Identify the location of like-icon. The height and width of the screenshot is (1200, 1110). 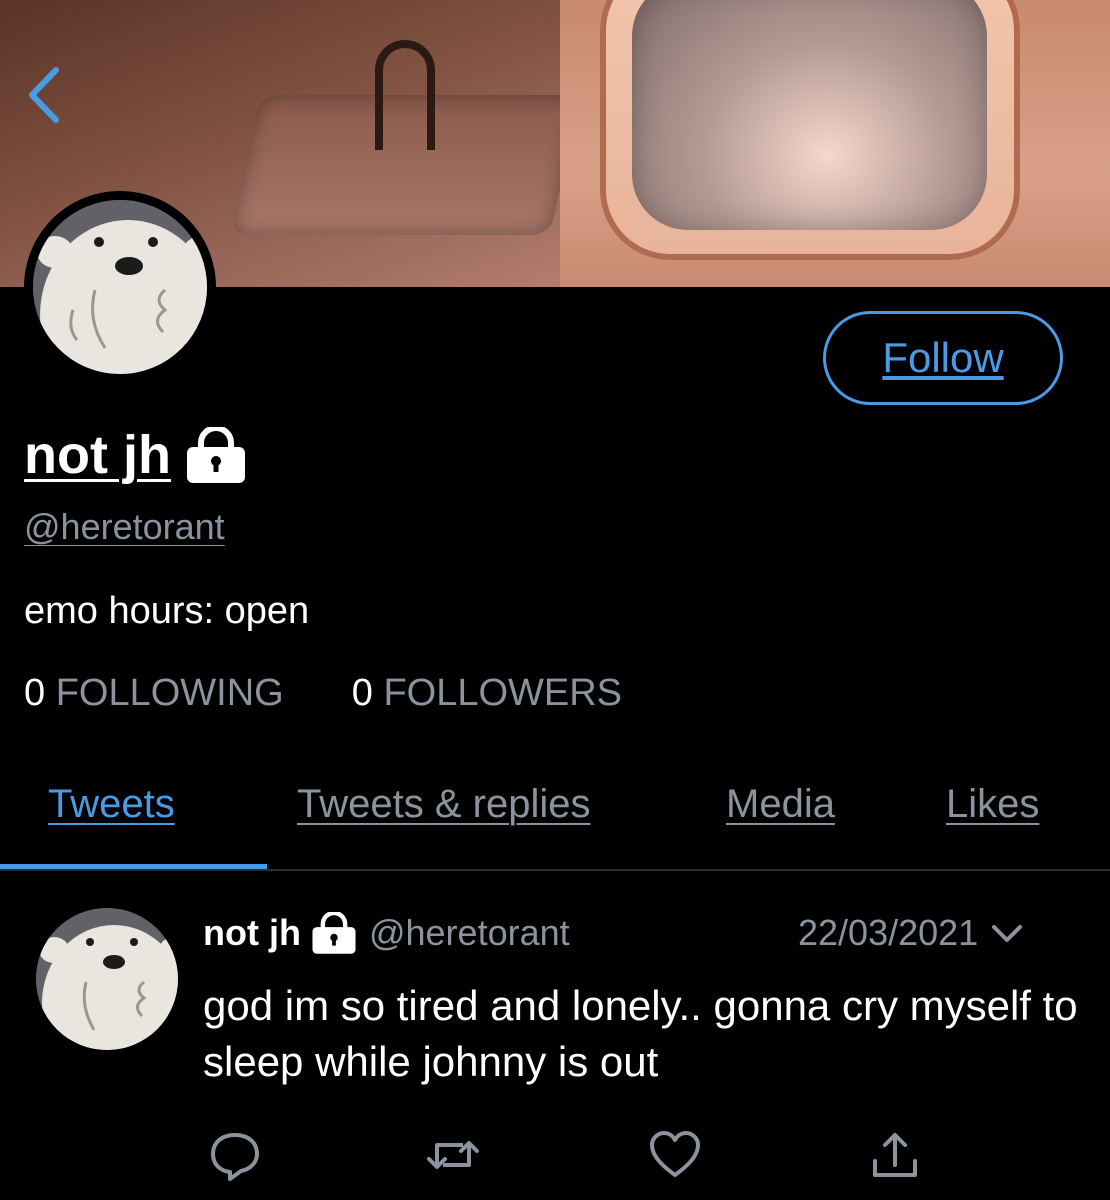
(675, 1154).